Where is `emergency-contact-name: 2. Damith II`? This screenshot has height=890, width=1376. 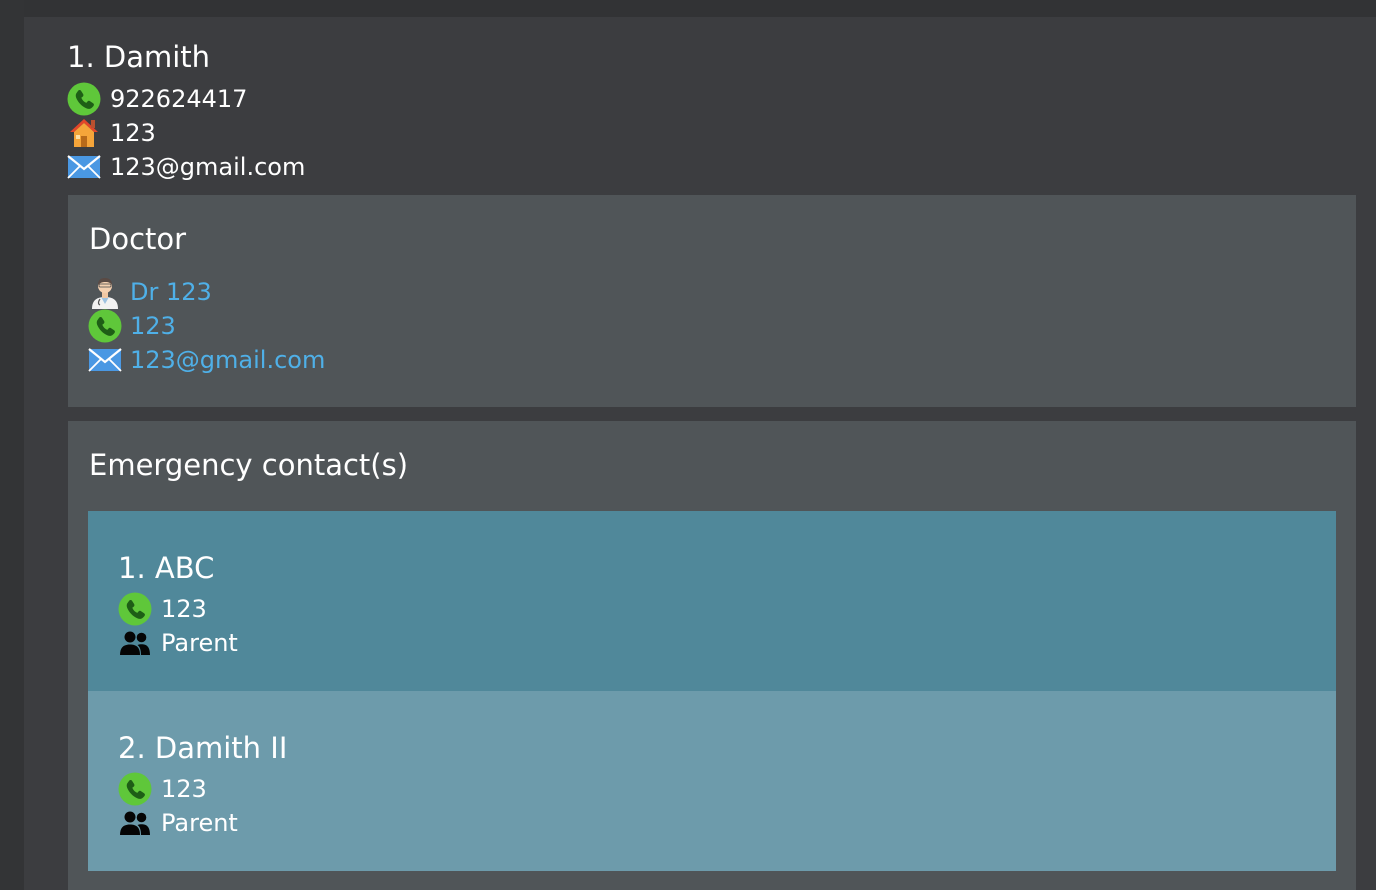 emergency-contact-name: 2. Damith II is located at coordinates (203, 748).